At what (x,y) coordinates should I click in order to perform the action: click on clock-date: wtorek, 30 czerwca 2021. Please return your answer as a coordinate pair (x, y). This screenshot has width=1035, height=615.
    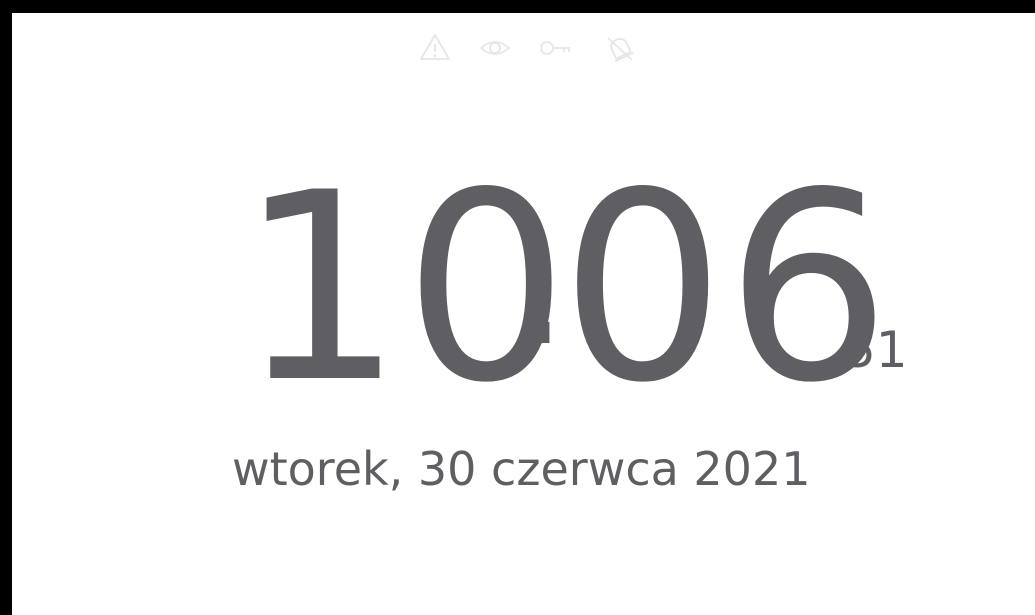
    Looking at the image, I should click on (521, 469).